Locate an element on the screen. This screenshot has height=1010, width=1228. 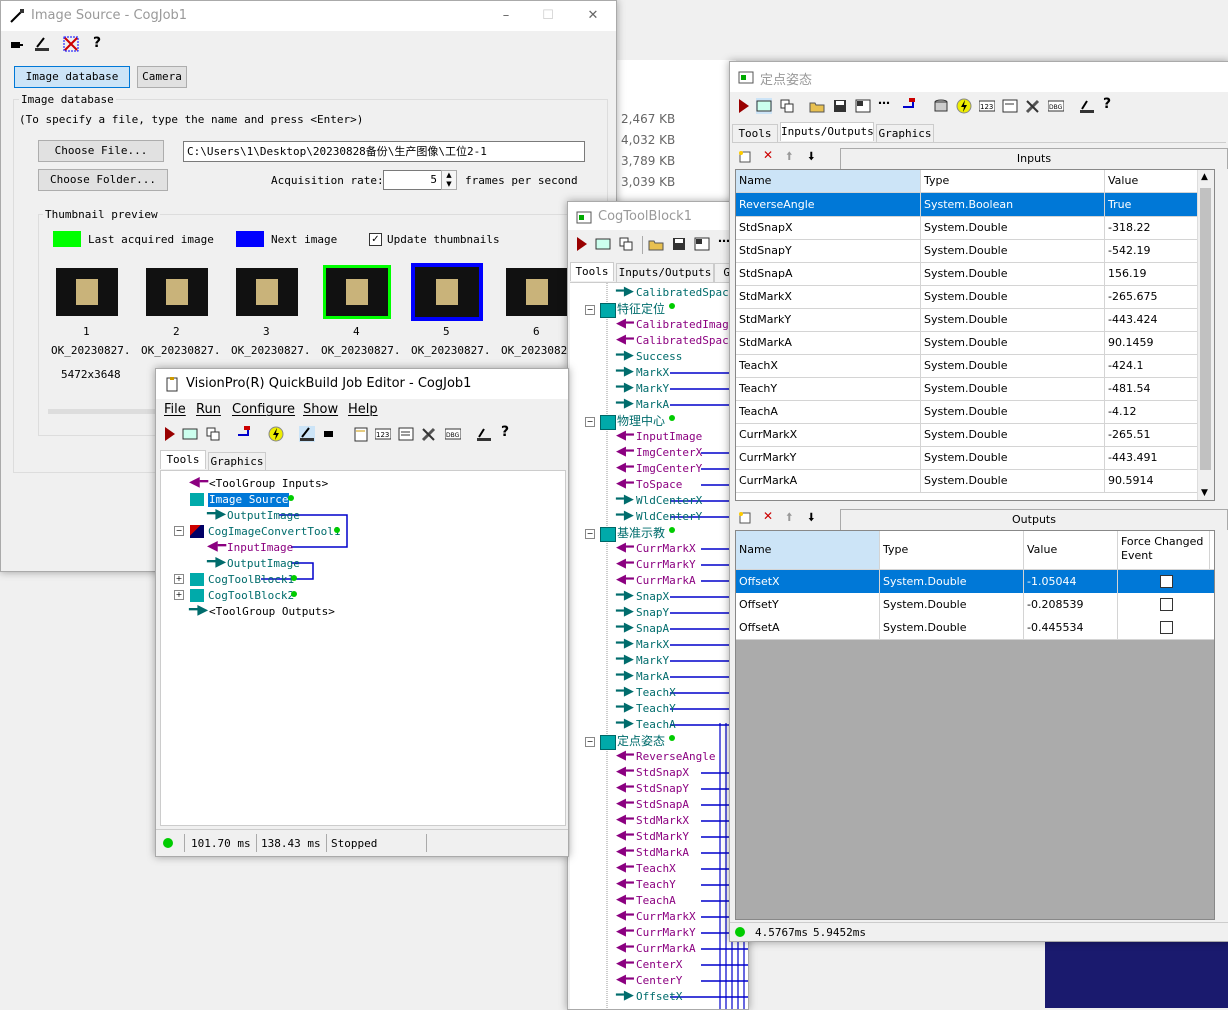
save-icon is located at coordinates (840, 106).